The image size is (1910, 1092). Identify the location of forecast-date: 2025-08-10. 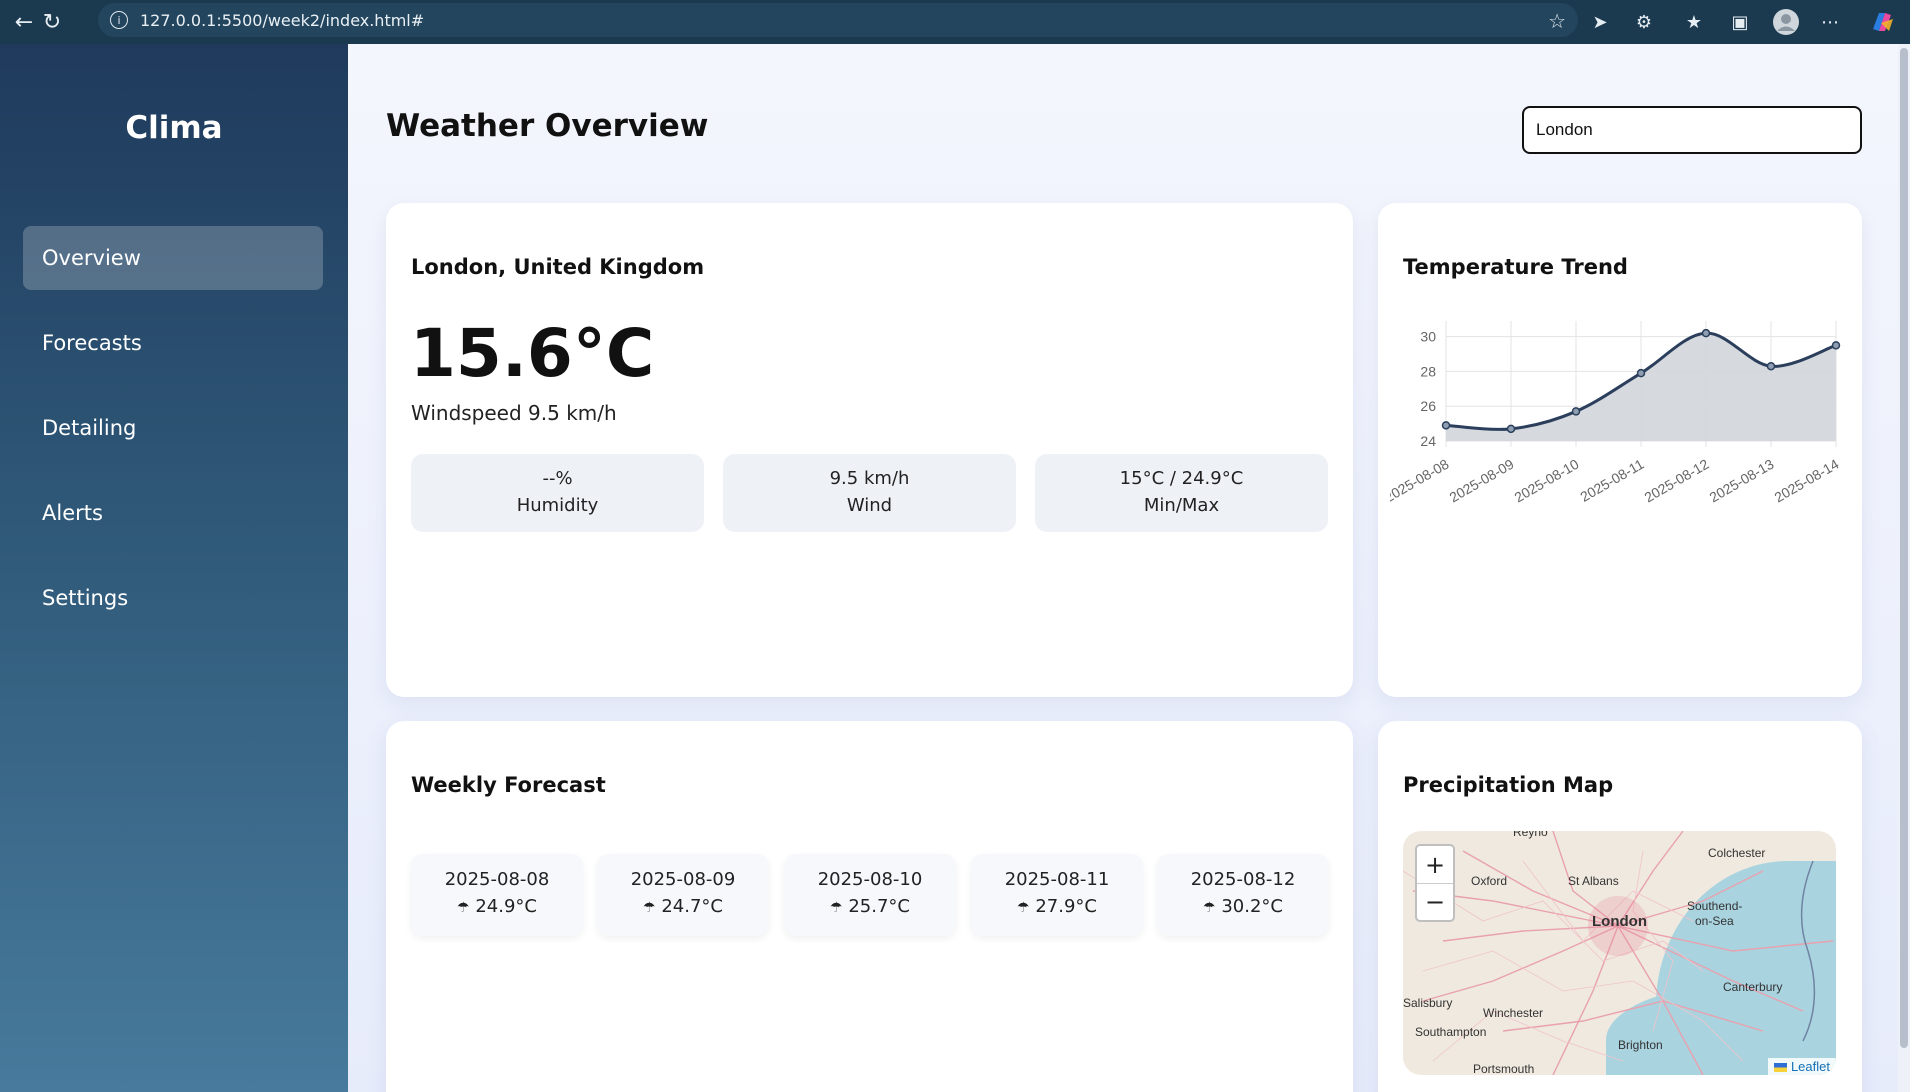
(870, 879).